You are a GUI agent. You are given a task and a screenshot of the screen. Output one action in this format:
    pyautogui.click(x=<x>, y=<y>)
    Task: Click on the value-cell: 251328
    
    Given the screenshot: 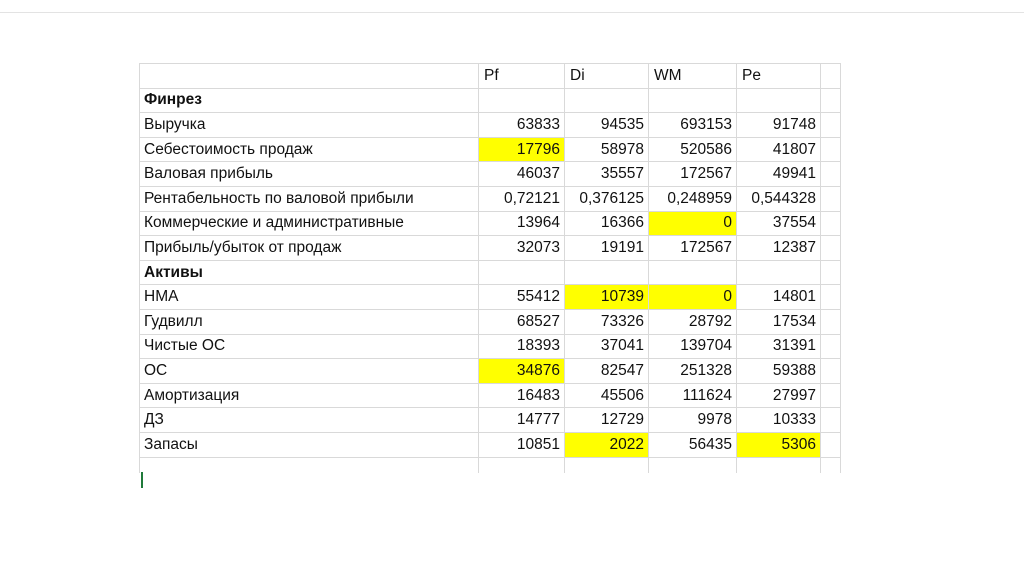 What is the action you would take?
    pyautogui.click(x=692, y=371)
    